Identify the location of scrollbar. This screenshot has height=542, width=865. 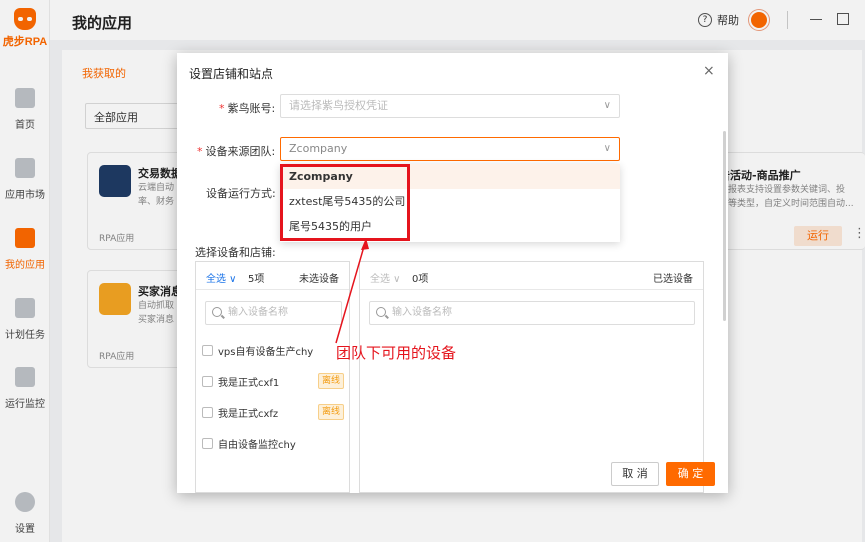
(724, 226).